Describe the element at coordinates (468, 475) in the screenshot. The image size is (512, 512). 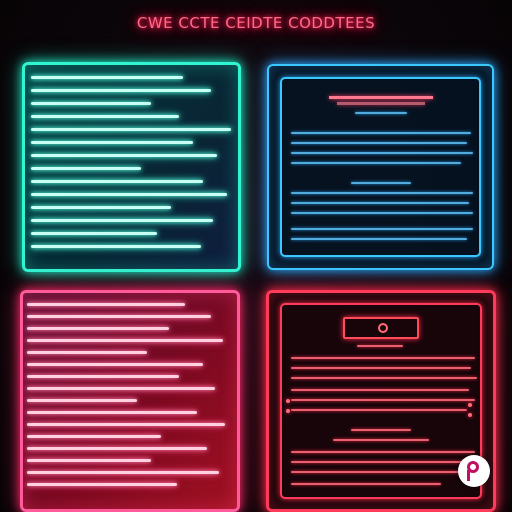
I see `logo-stem` at that location.